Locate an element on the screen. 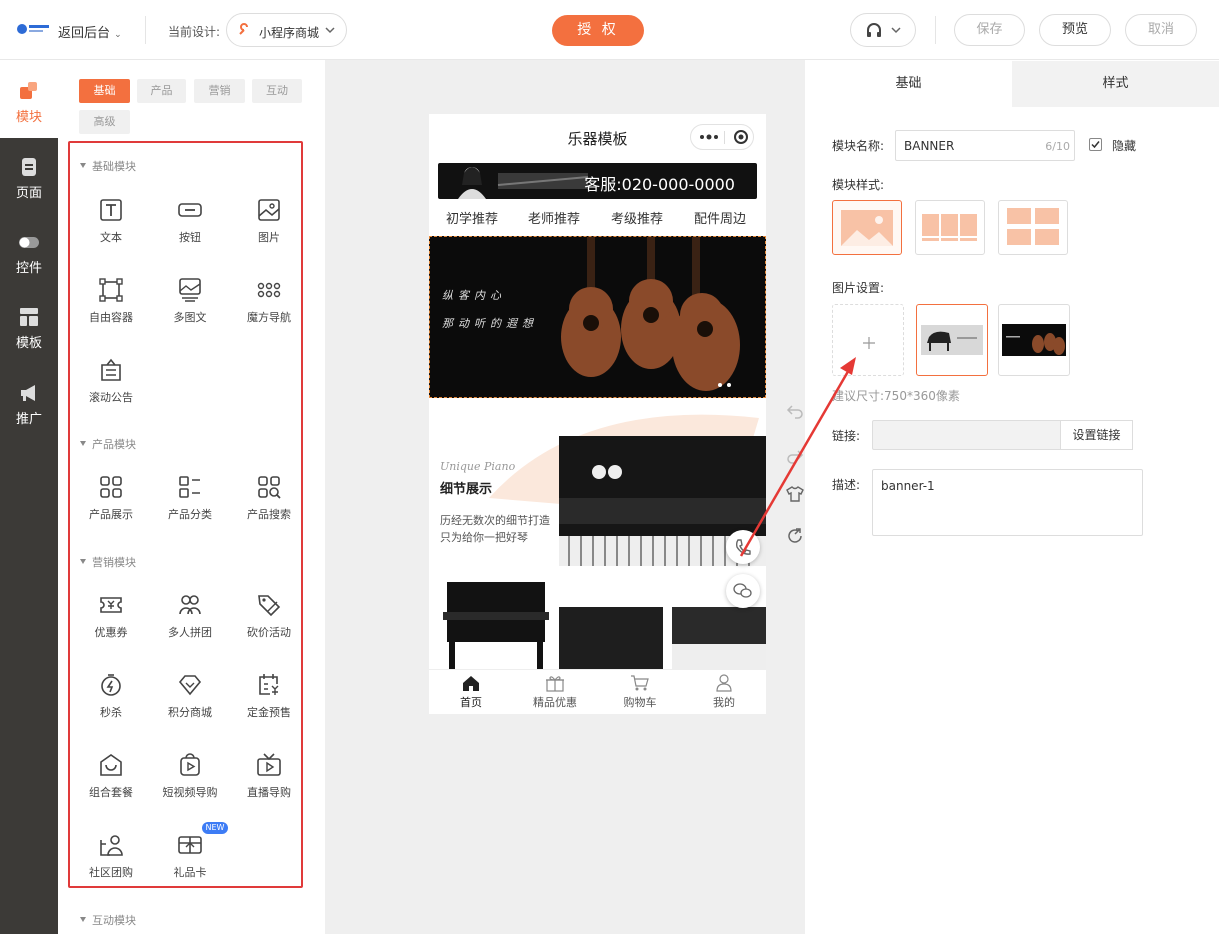 This screenshot has width=1219, height=934. wechat-button is located at coordinates (743, 591).